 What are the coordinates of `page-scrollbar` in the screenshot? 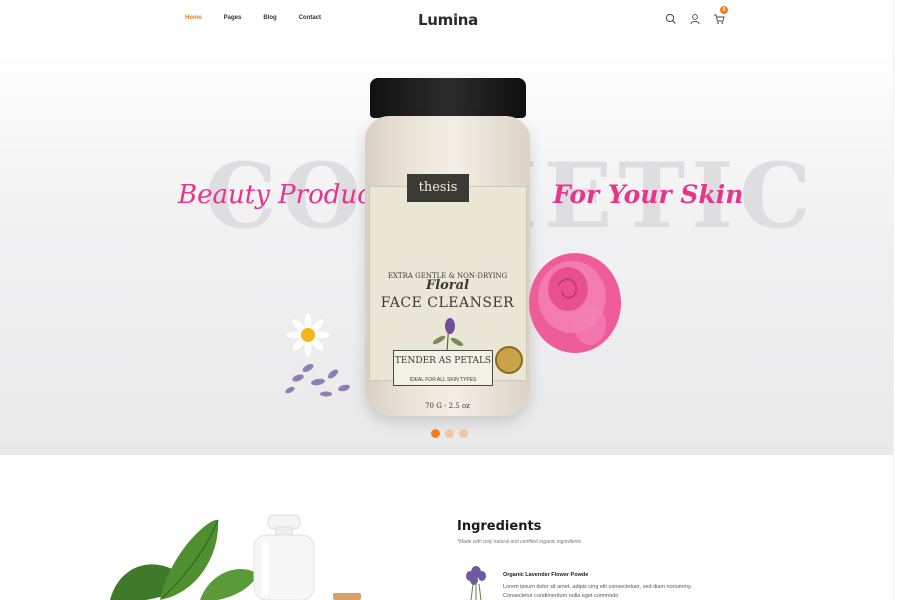 It's located at (896, 300).